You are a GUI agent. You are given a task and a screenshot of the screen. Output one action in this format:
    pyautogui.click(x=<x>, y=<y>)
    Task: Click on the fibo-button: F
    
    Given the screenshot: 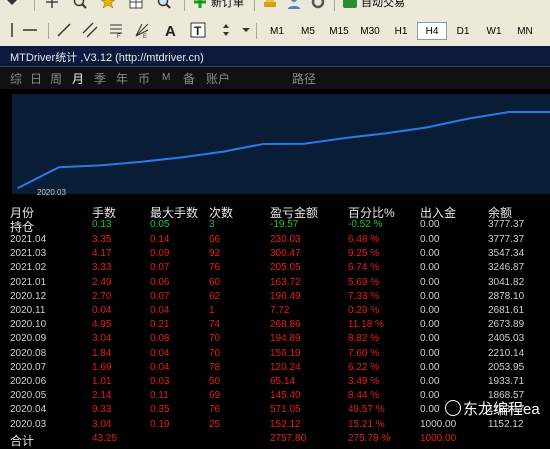 What is the action you would take?
    pyautogui.click(x=116, y=30)
    